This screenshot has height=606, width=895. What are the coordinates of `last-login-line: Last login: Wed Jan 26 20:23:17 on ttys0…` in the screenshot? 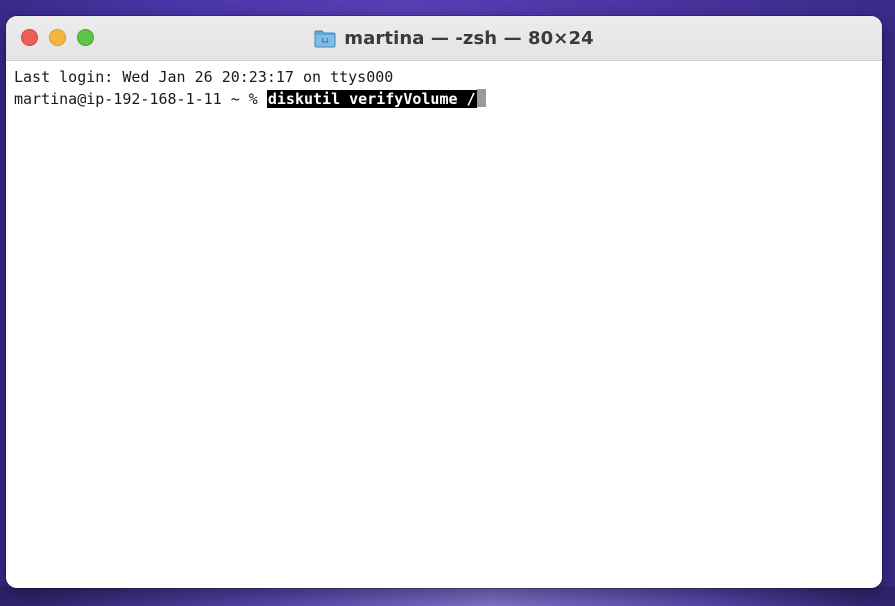 It's located at (204, 77).